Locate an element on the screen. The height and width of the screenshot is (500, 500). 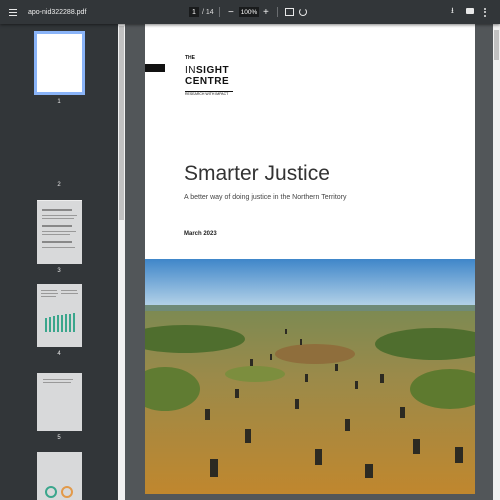
sidebar-scrollbar-thumb is located at coordinates (121, 123).